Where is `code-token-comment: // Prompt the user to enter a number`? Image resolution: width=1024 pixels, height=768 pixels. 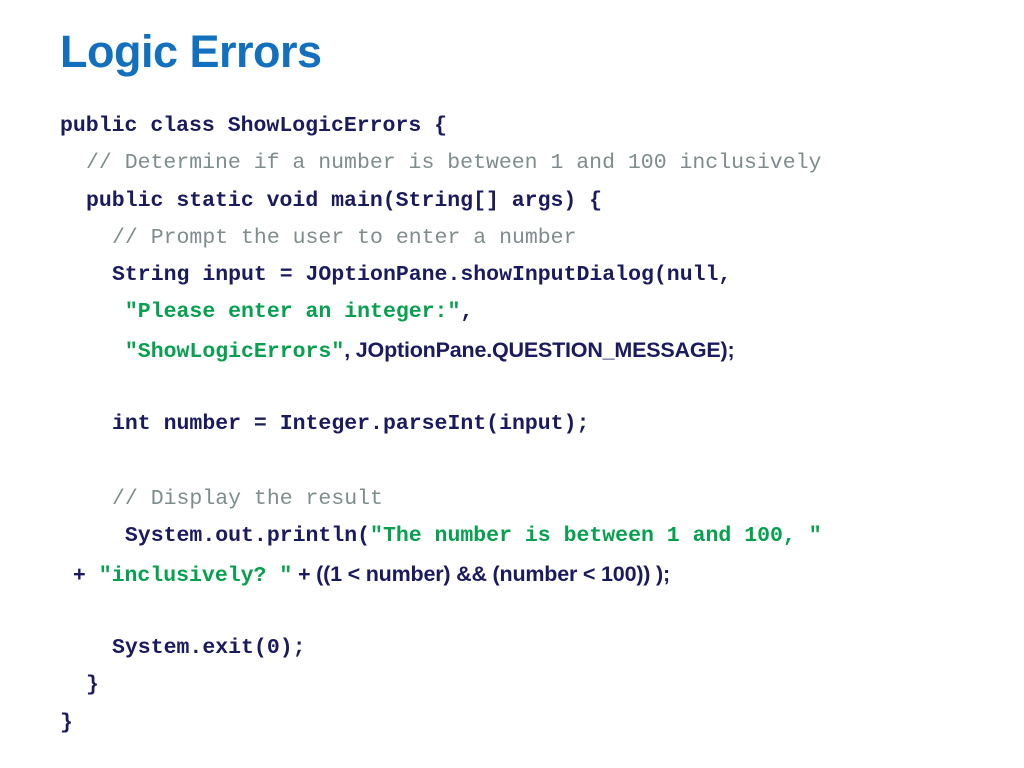
code-token-comment: // Prompt the user to enter a number is located at coordinates (344, 237).